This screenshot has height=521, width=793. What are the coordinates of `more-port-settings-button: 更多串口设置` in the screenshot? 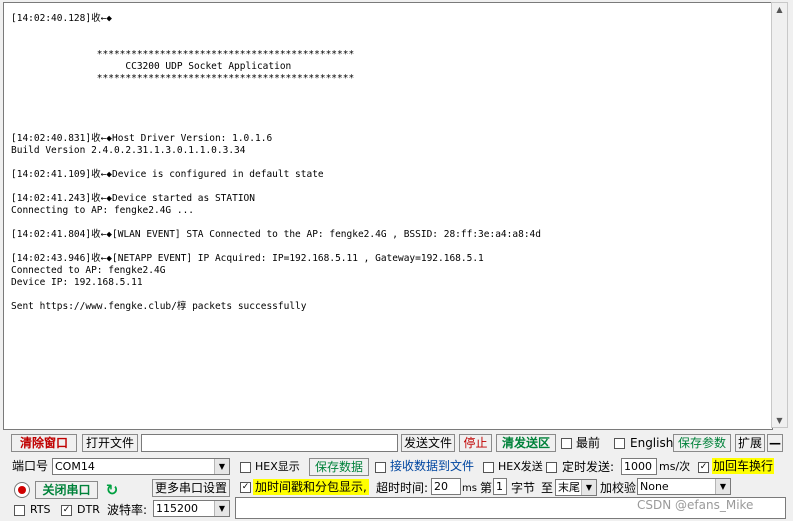 It's located at (191, 488).